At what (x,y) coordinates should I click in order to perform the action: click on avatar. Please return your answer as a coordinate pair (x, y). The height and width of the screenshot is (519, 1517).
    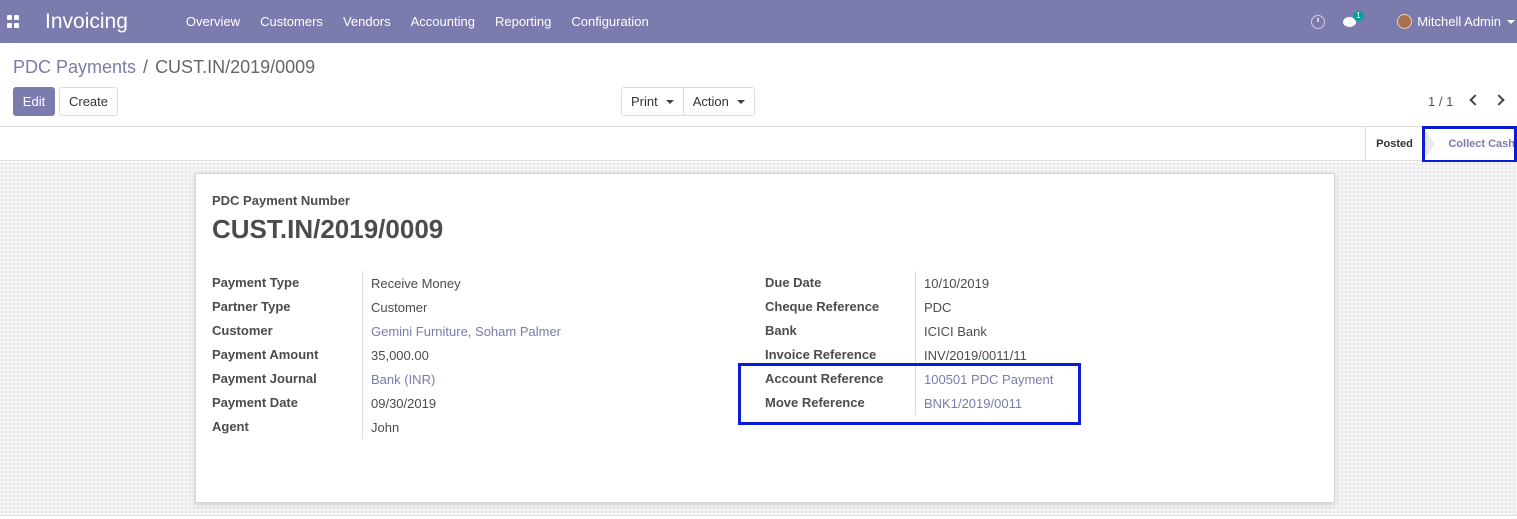
    Looking at the image, I should click on (1405, 21).